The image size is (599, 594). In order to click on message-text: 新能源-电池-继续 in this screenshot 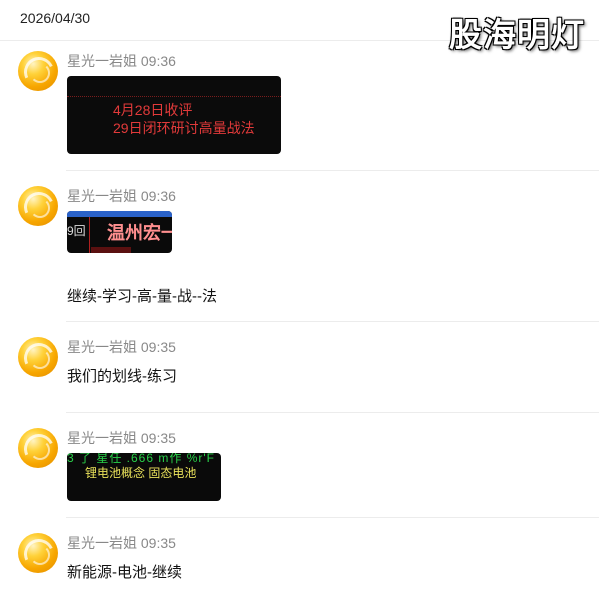, I will do `click(124, 571)`.